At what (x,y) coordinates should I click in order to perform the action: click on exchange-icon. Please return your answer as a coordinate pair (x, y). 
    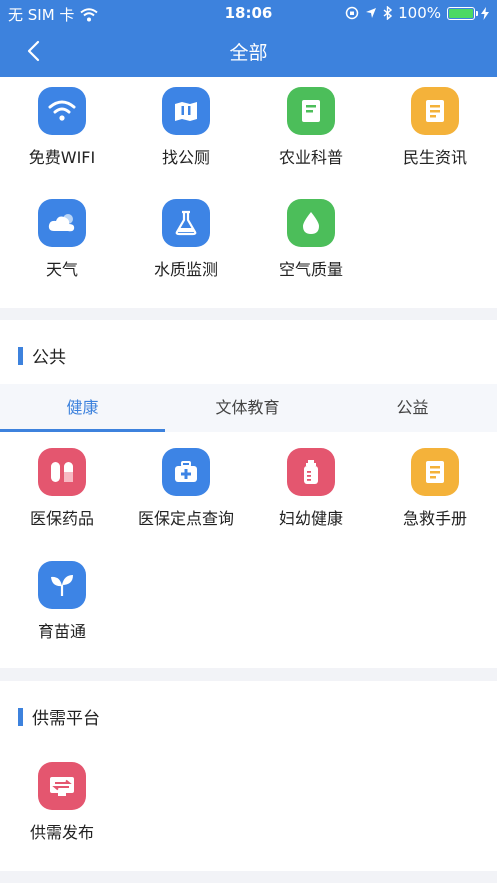
    Looking at the image, I should click on (62, 786).